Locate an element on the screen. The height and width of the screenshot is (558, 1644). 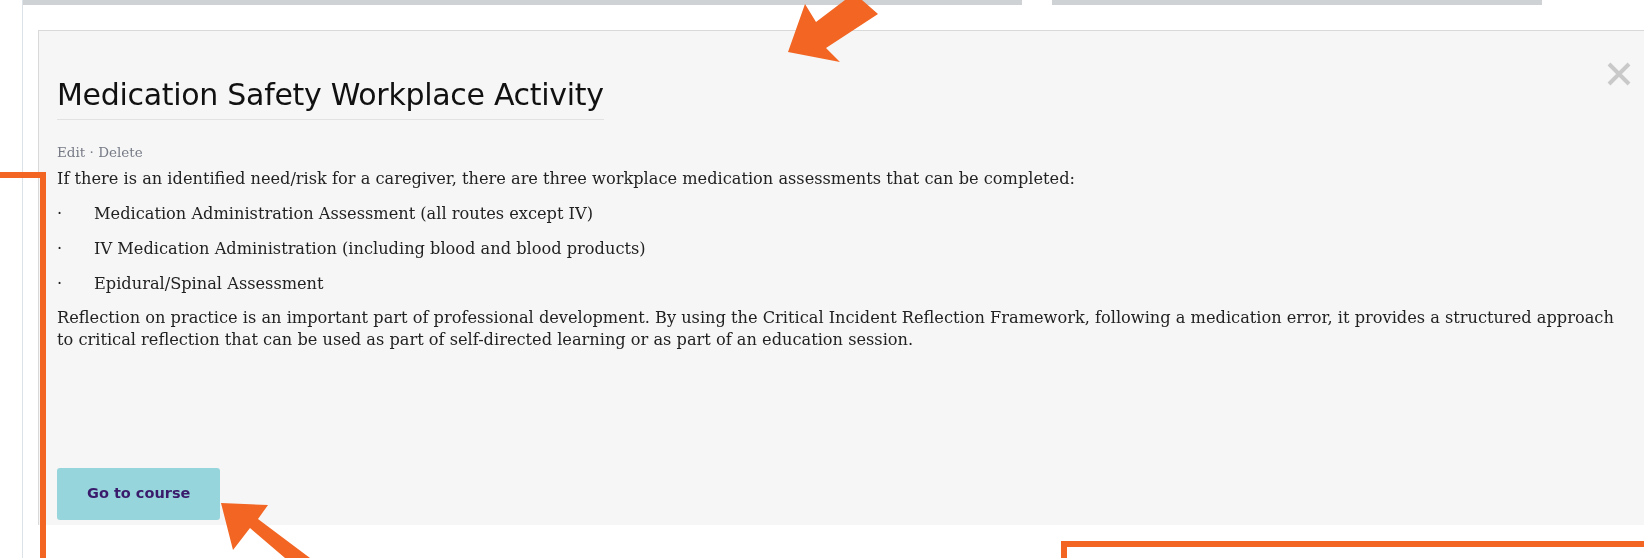
list-item-text: Epidural/Spinal Assessment is located at coordinates (209, 284).